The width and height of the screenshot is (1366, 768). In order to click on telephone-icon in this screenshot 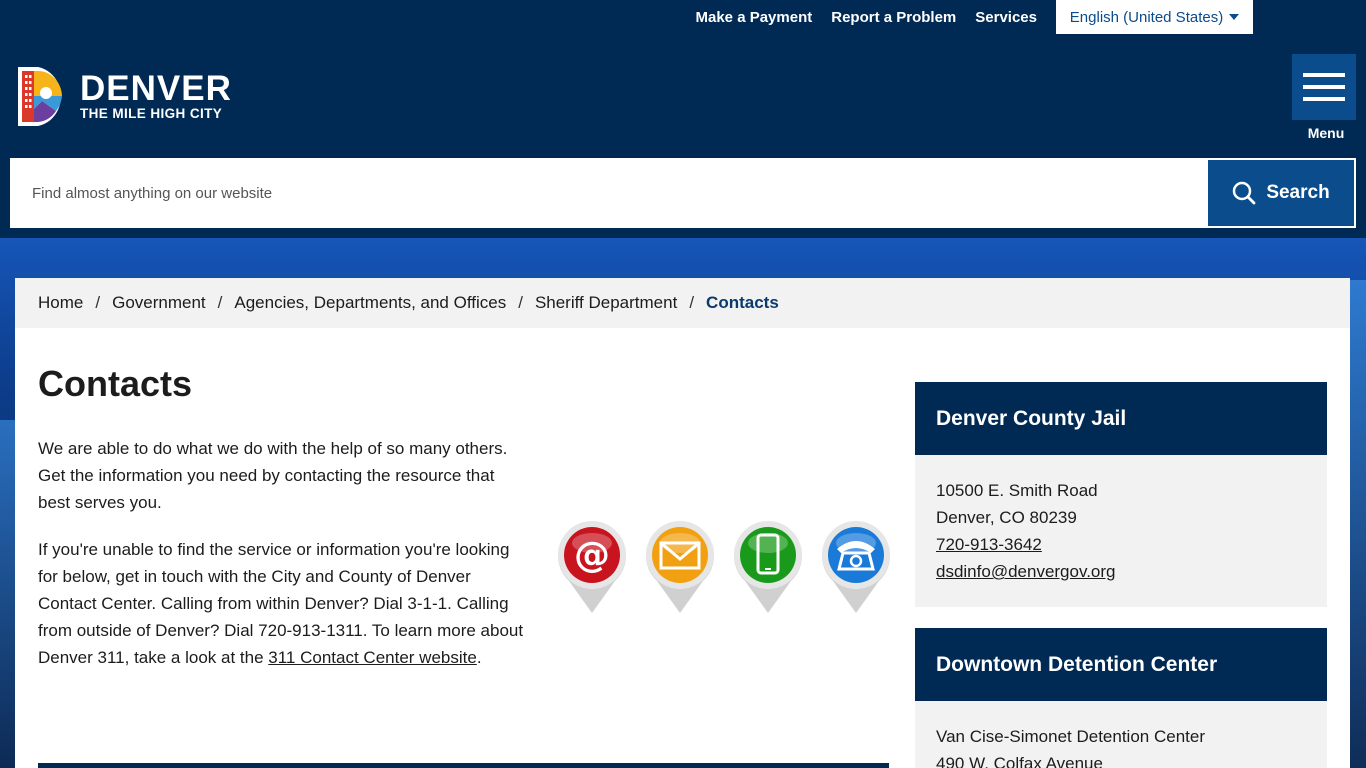, I will do `click(856, 567)`.